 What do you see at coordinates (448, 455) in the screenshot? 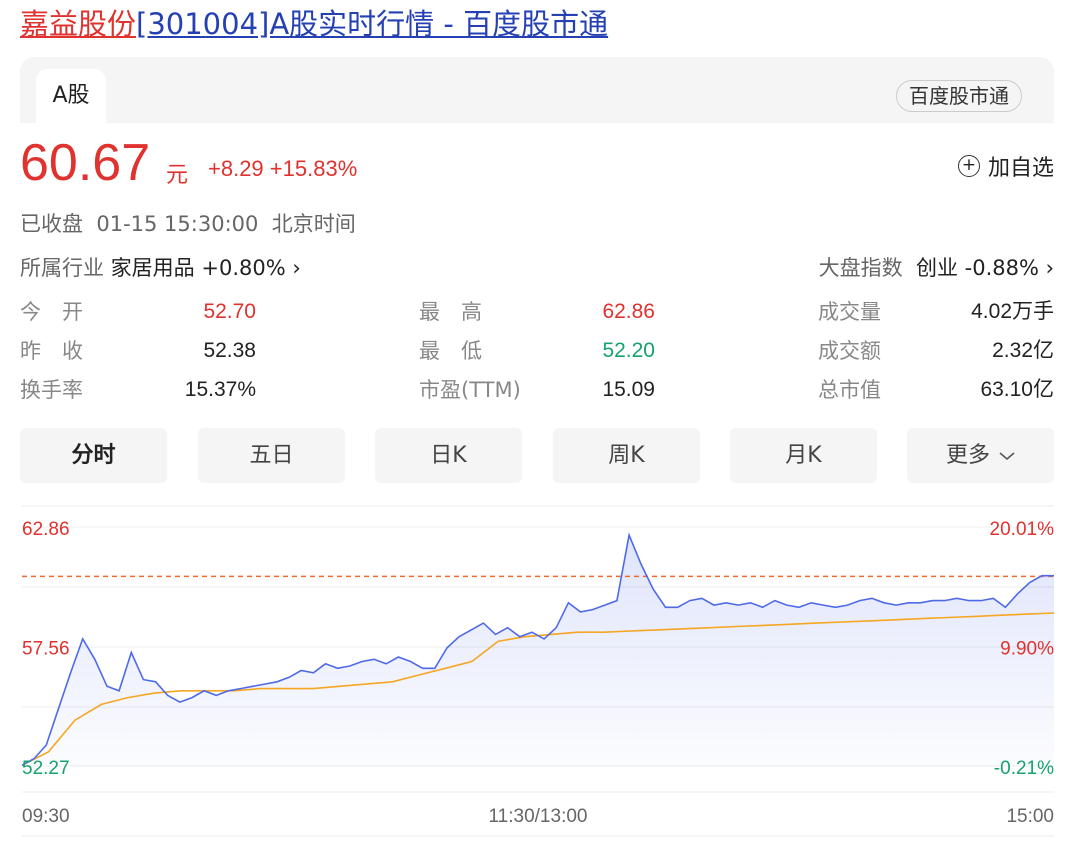
I see `tab-daily-k: 日K` at bounding box center [448, 455].